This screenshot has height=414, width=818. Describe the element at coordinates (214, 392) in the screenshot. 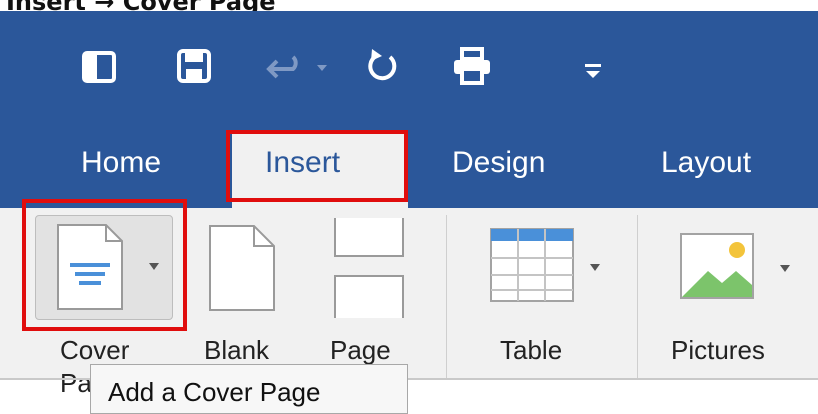

I see `tooltip-text: Add a Cover Page` at that location.